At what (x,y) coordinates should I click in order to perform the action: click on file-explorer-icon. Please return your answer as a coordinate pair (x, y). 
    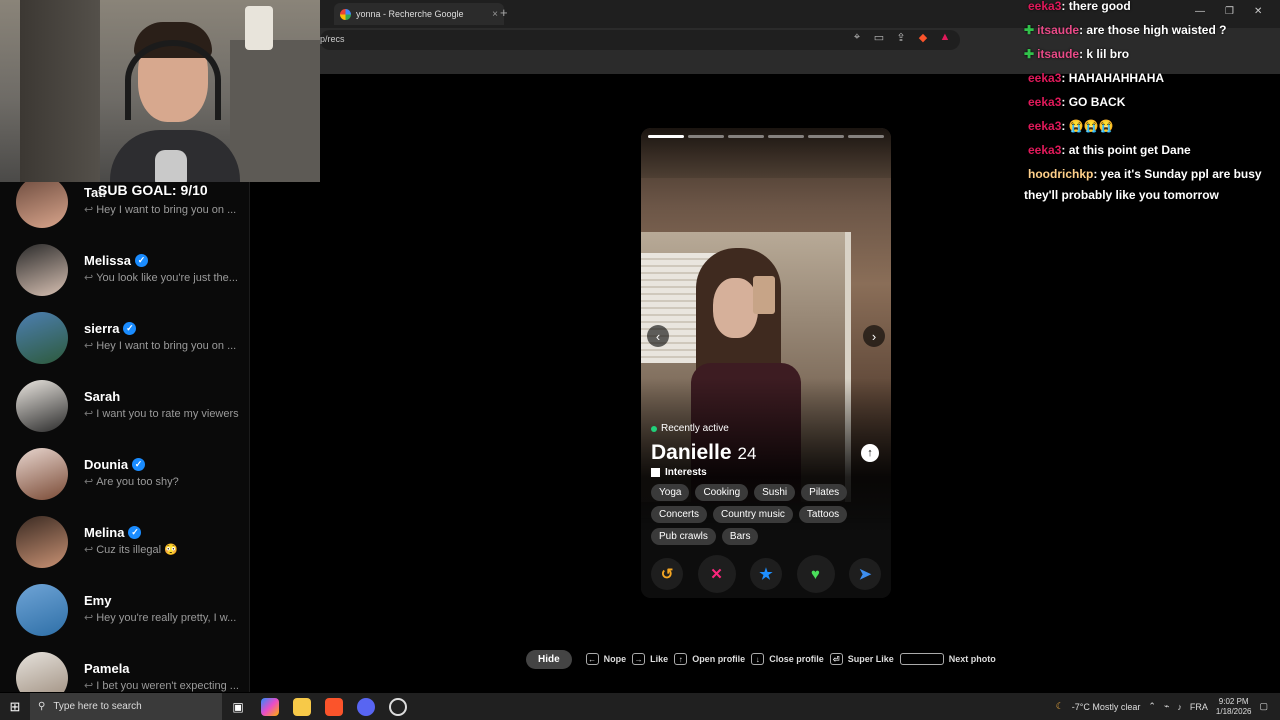
    Looking at the image, I should click on (302, 706).